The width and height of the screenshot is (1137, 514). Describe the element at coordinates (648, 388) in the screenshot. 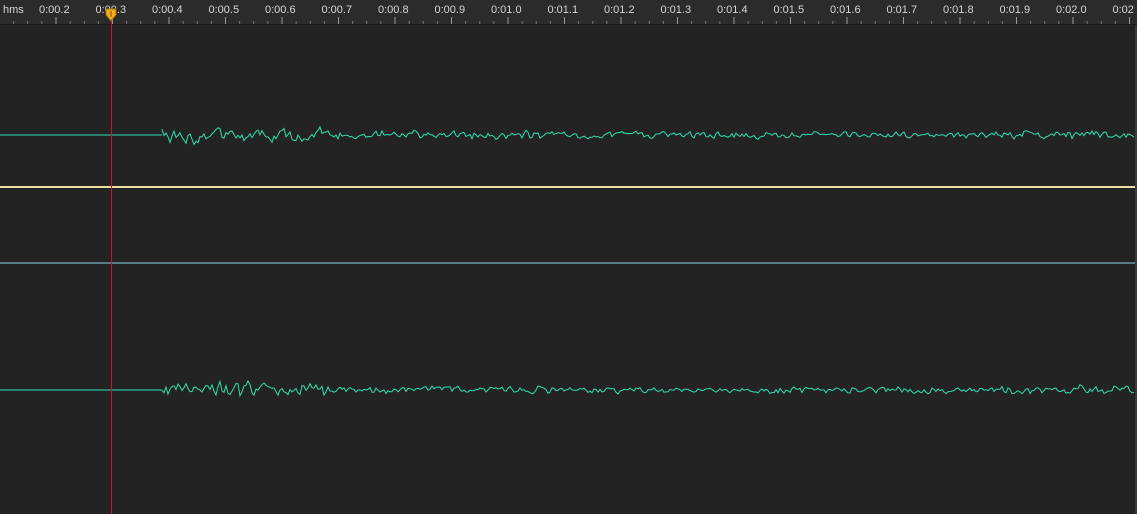

I see `right-channel-waveform` at that location.